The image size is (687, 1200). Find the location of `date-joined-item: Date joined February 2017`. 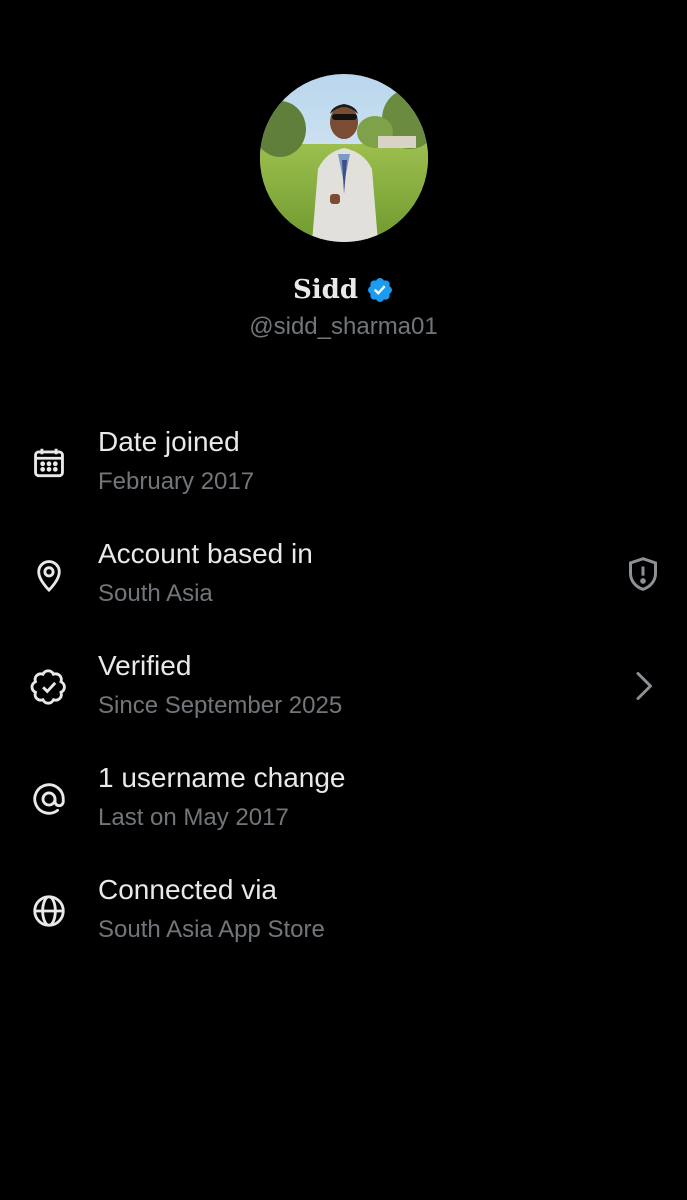

date-joined-item: Date joined February 2017 is located at coordinates (343, 470).